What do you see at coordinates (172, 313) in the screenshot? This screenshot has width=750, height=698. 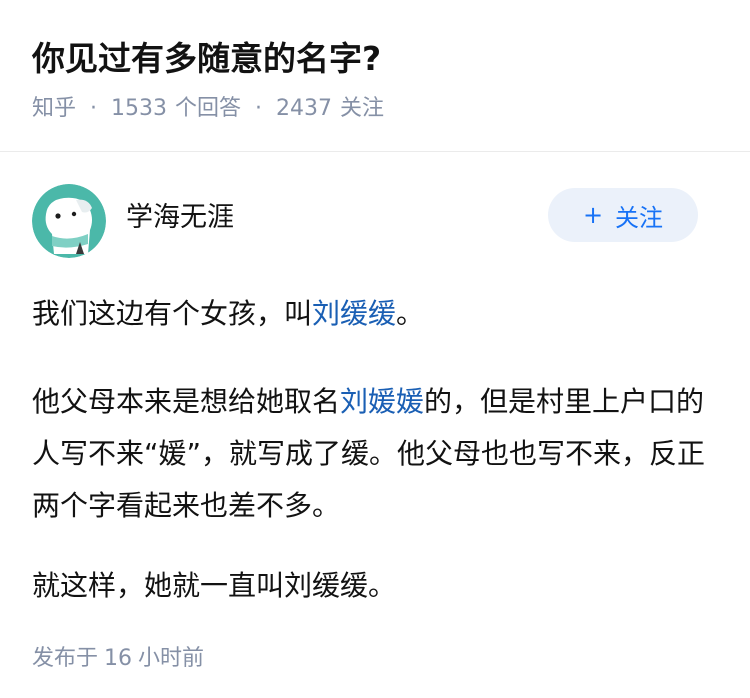 I see `text: 我们这边有个女孩，叫` at bounding box center [172, 313].